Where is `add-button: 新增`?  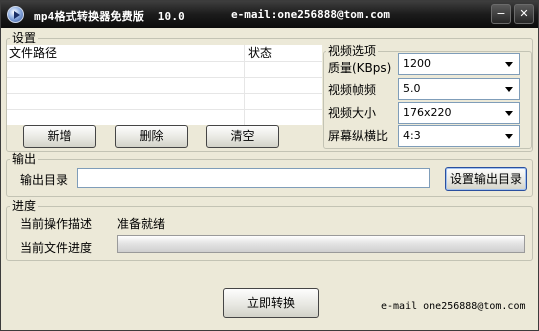
add-button: 新增 is located at coordinates (59, 136).